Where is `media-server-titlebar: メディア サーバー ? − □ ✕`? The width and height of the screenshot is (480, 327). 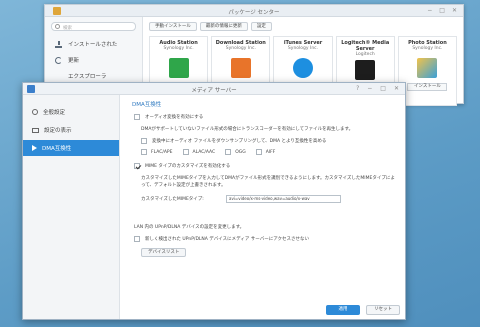 media-server-titlebar: メディア サーバー ? − □ ✕ is located at coordinates (214, 89).